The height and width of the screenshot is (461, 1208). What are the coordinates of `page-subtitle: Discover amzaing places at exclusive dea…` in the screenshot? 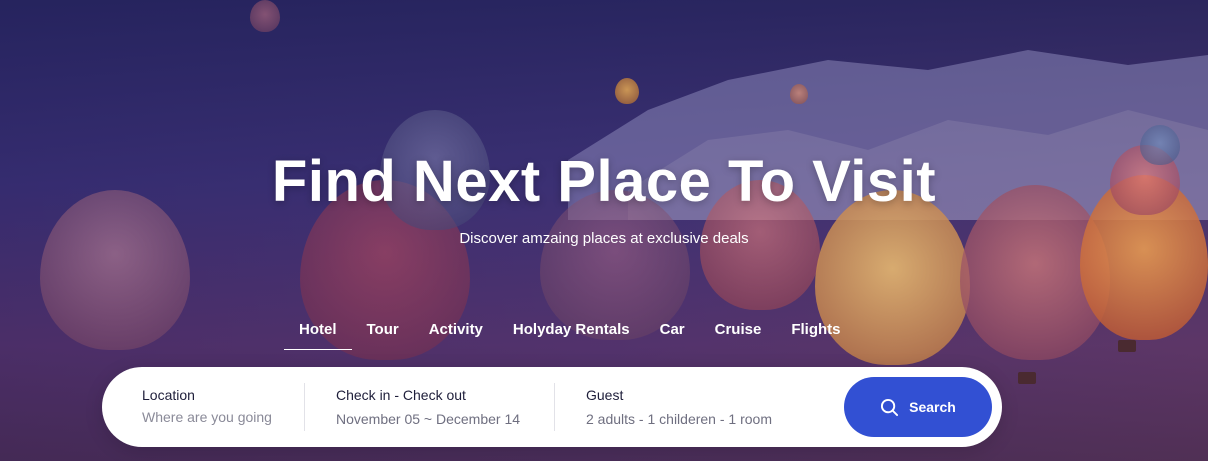 It's located at (604, 238).